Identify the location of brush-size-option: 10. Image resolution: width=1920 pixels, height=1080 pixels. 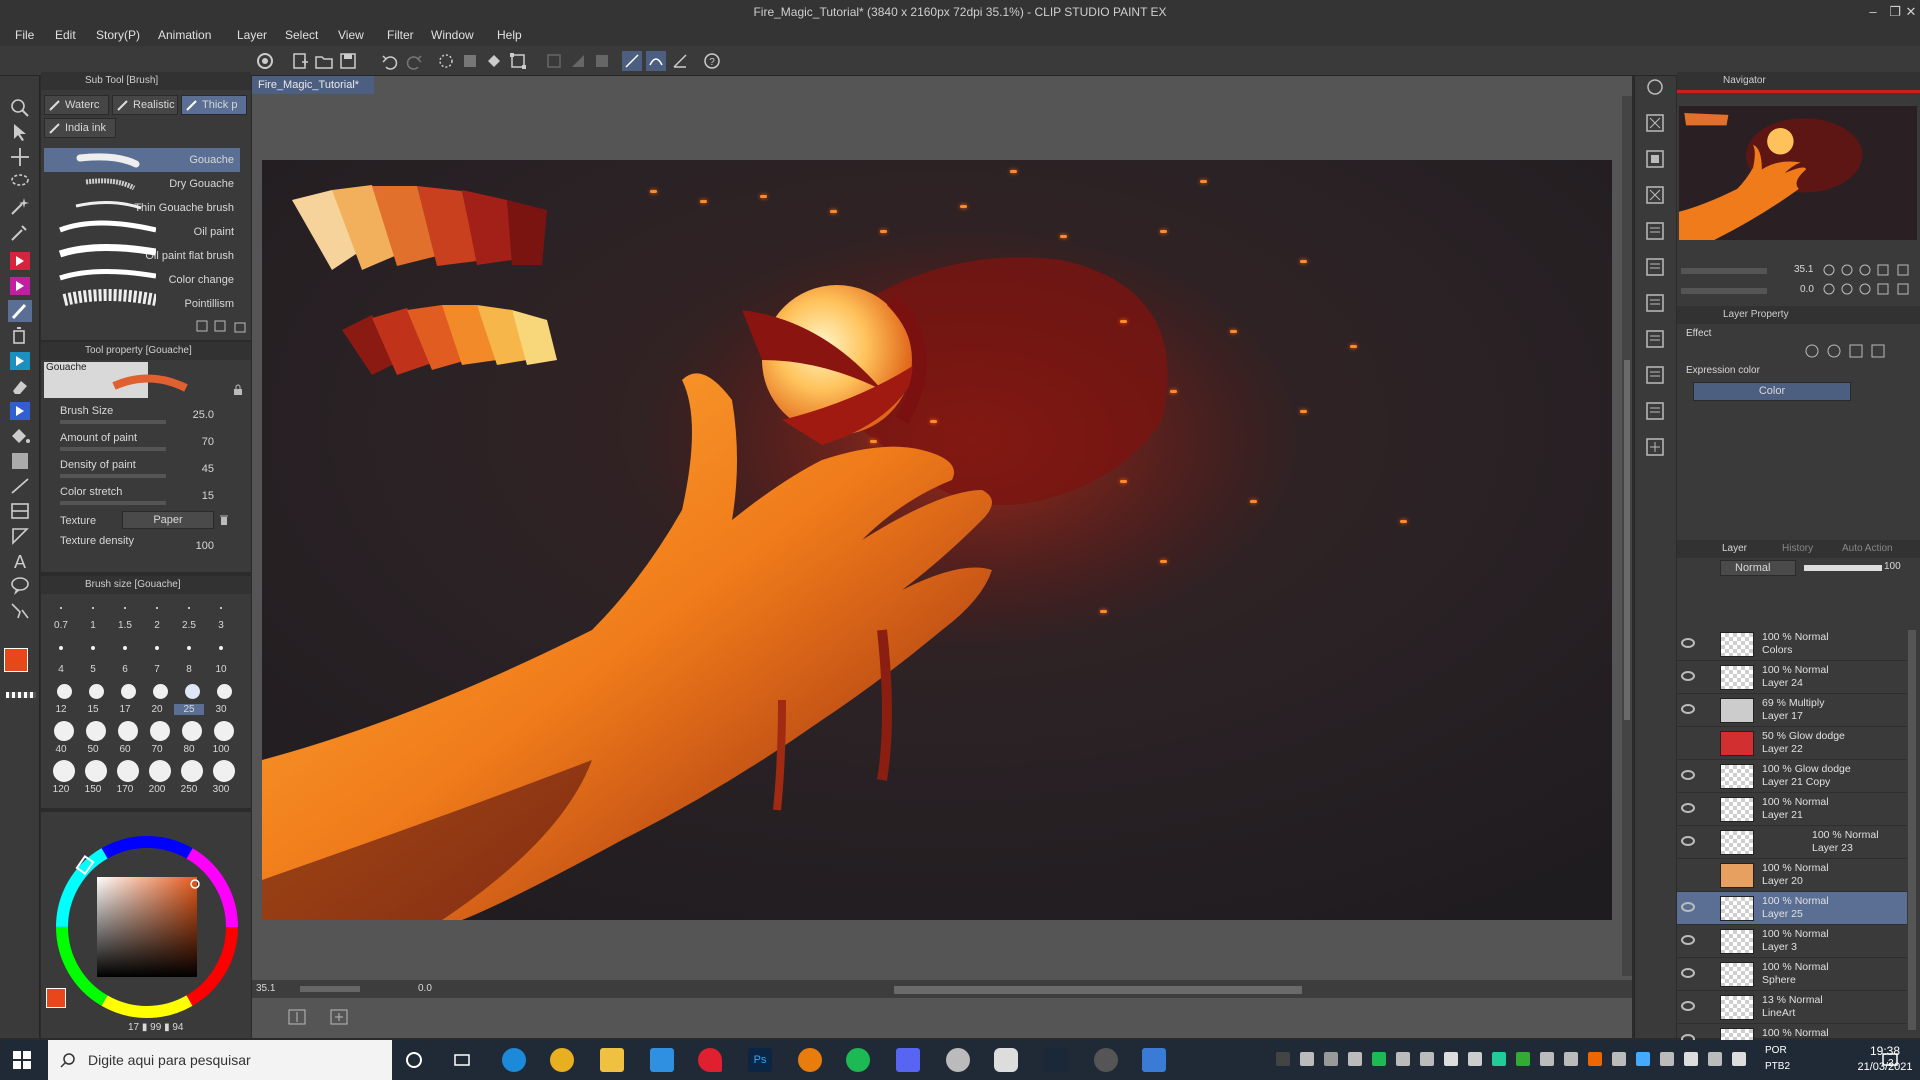
(221, 669).